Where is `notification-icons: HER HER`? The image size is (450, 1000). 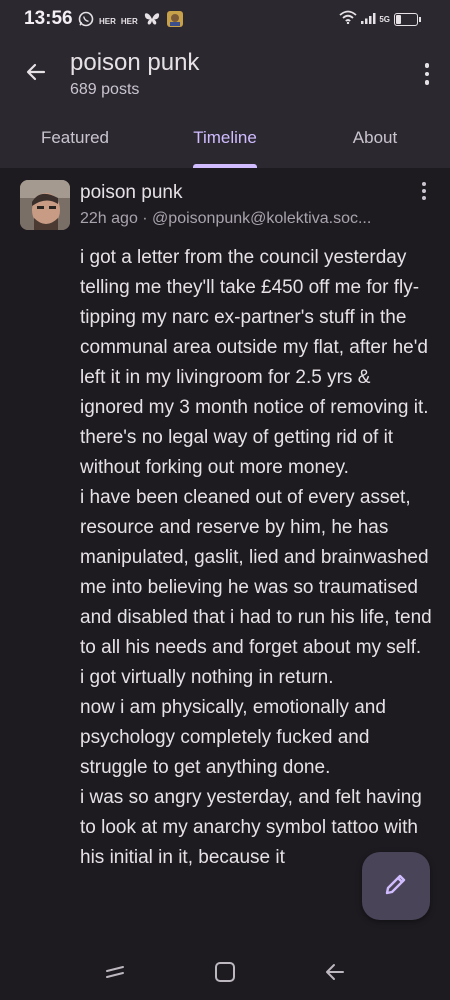 notification-icons: HER HER is located at coordinates (131, 21).